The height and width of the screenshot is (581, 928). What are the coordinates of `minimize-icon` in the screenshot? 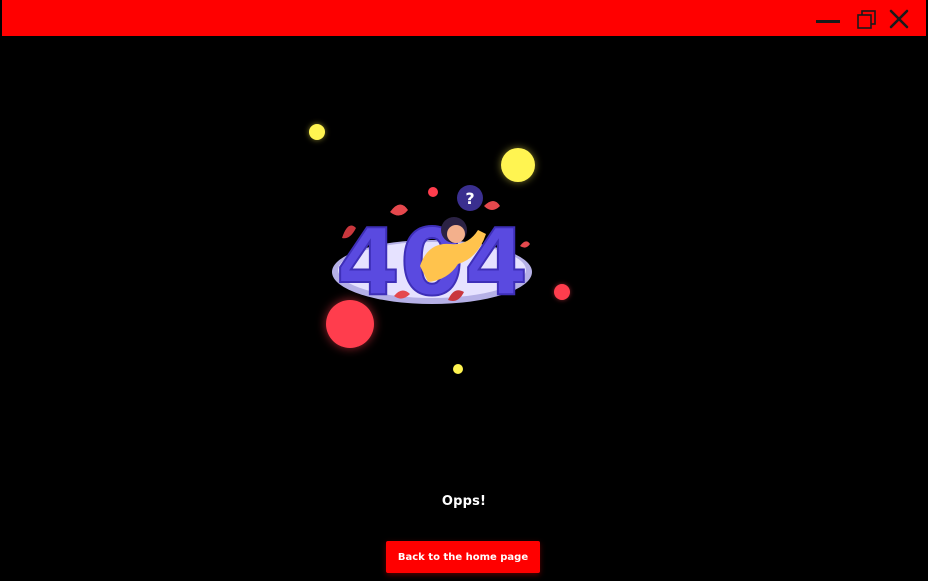 It's located at (828, 21).